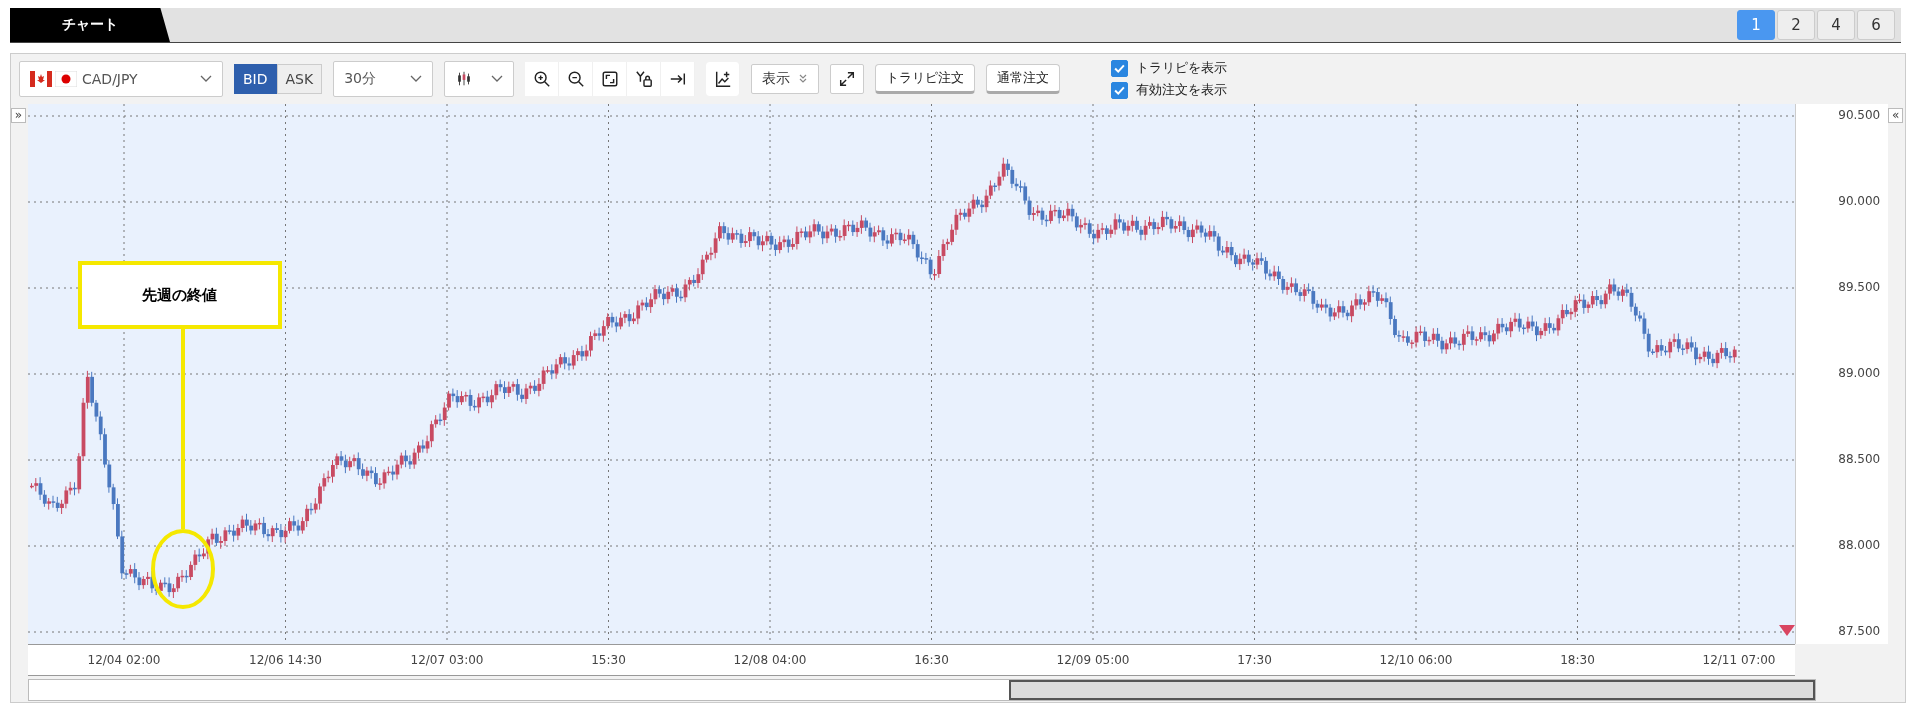  Describe the element at coordinates (1896, 115) in the screenshot. I see `collapse-panel-button: «` at that location.